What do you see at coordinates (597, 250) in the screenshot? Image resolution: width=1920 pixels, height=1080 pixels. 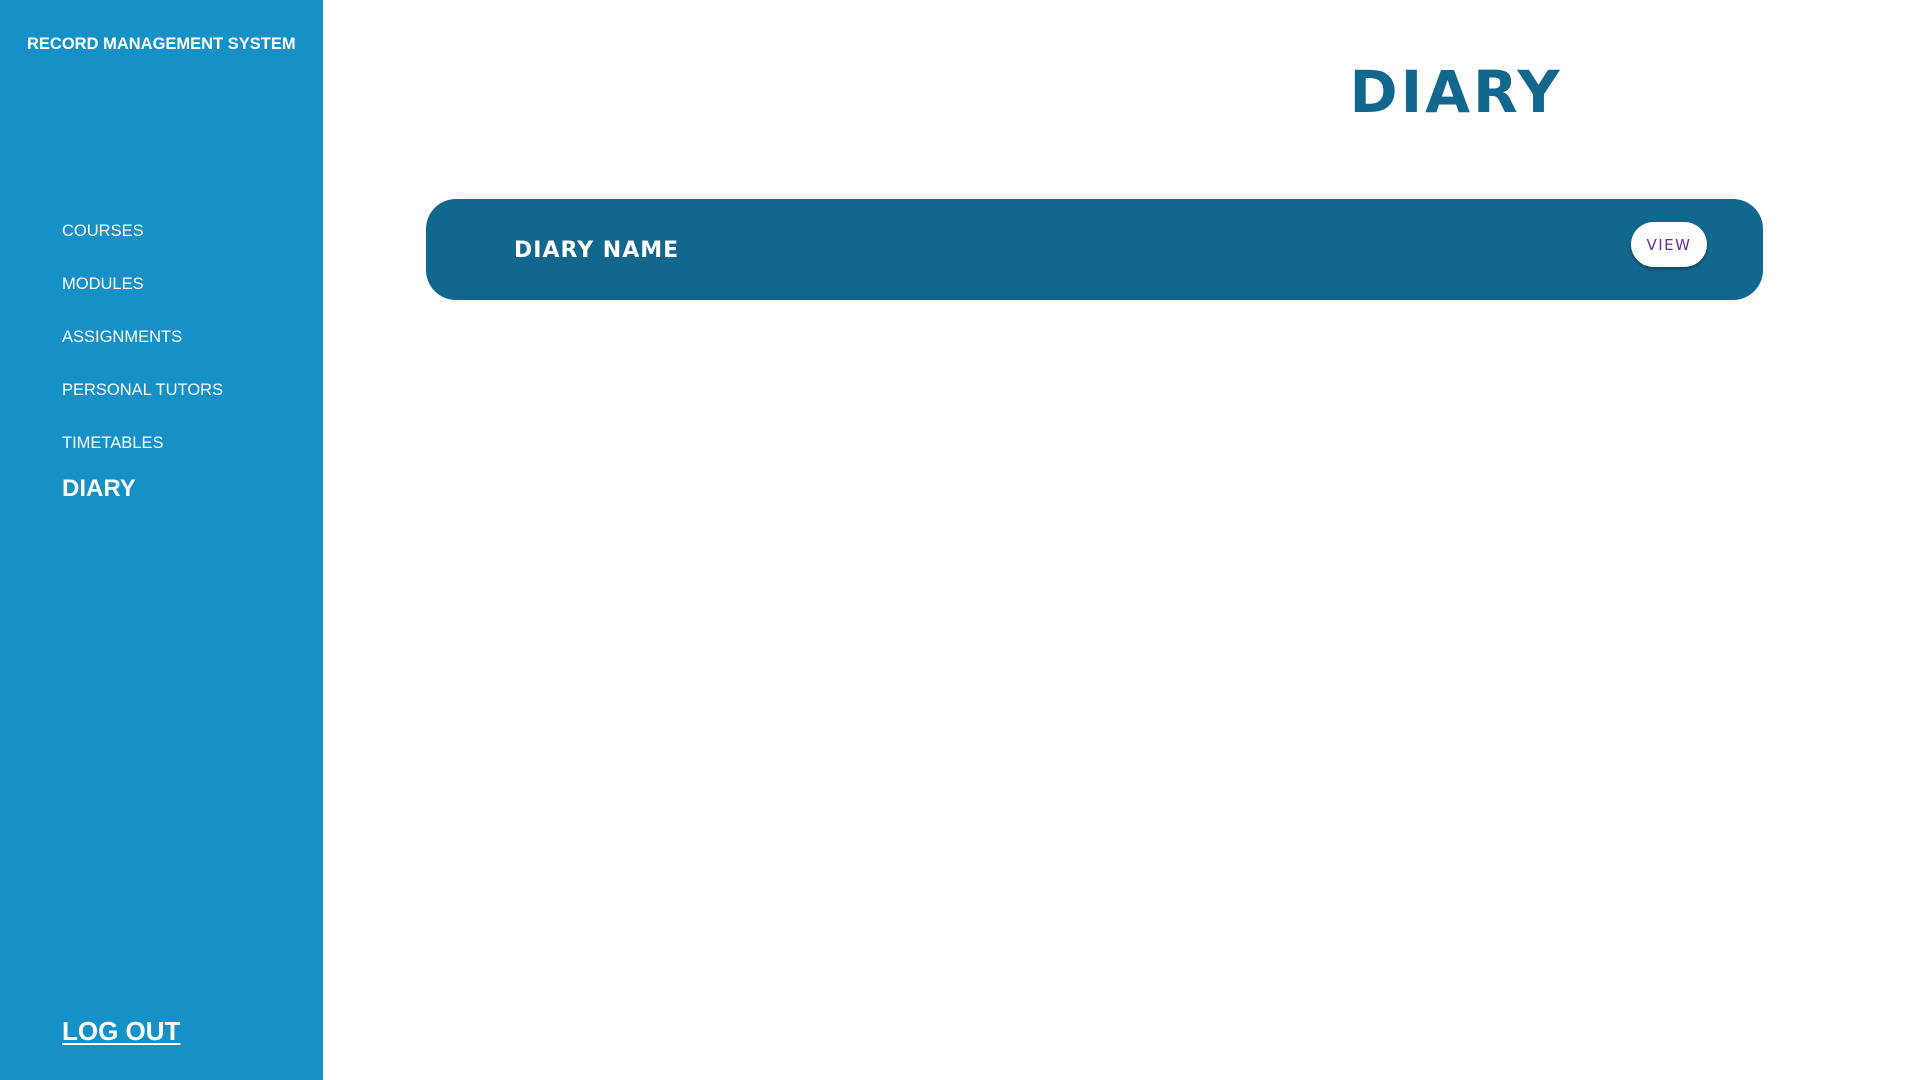 I see `diary-name: DIARY NAME` at bounding box center [597, 250].